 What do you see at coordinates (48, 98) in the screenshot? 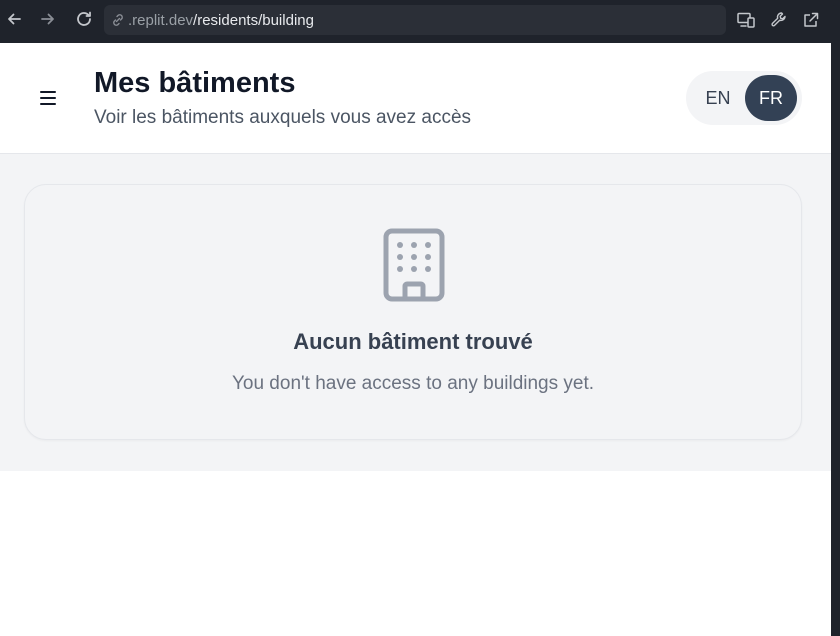
I see `menu-icon` at bounding box center [48, 98].